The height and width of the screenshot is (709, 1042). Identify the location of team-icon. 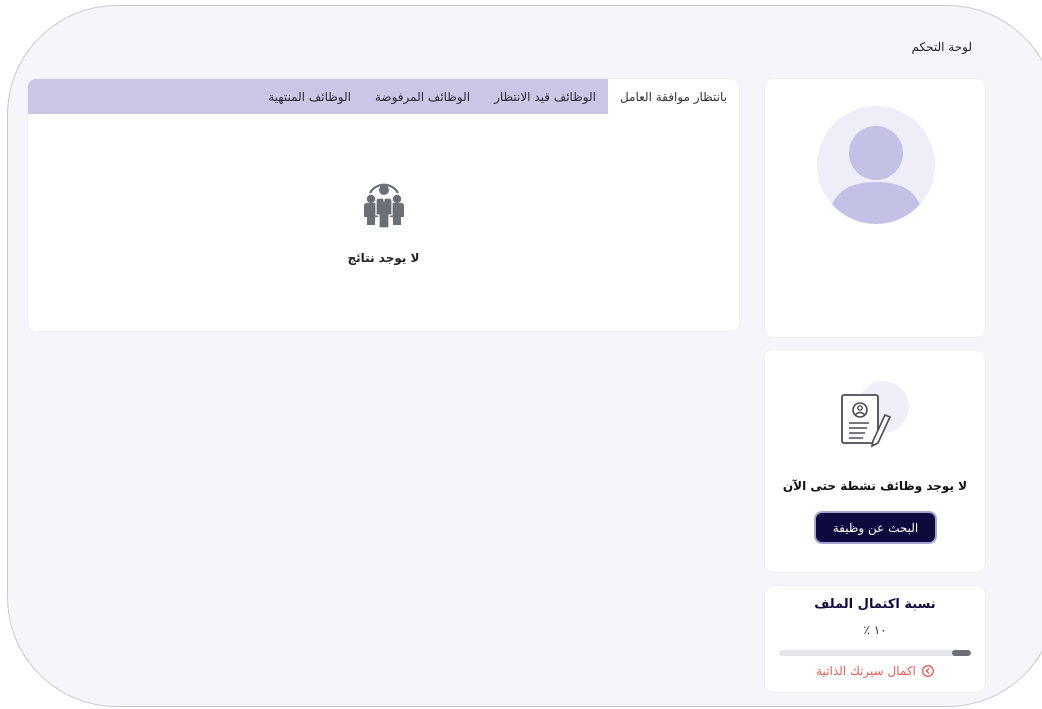
(383, 206).